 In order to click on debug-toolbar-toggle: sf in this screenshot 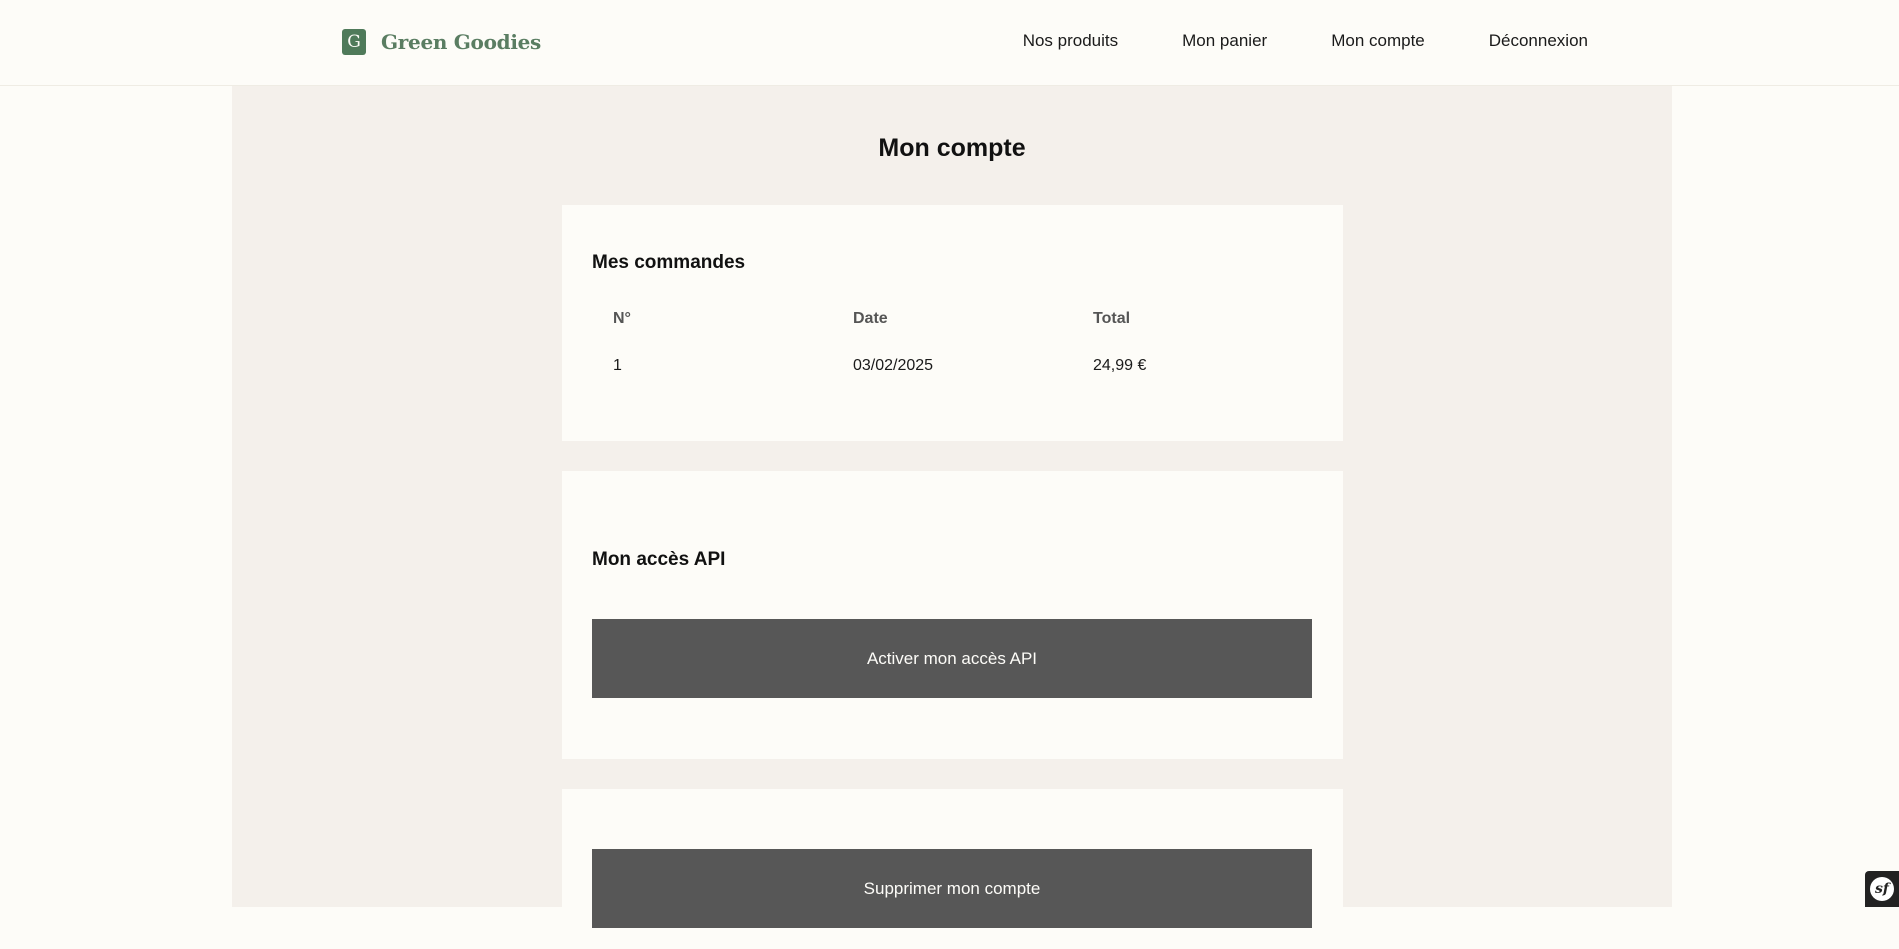, I will do `click(1882, 889)`.